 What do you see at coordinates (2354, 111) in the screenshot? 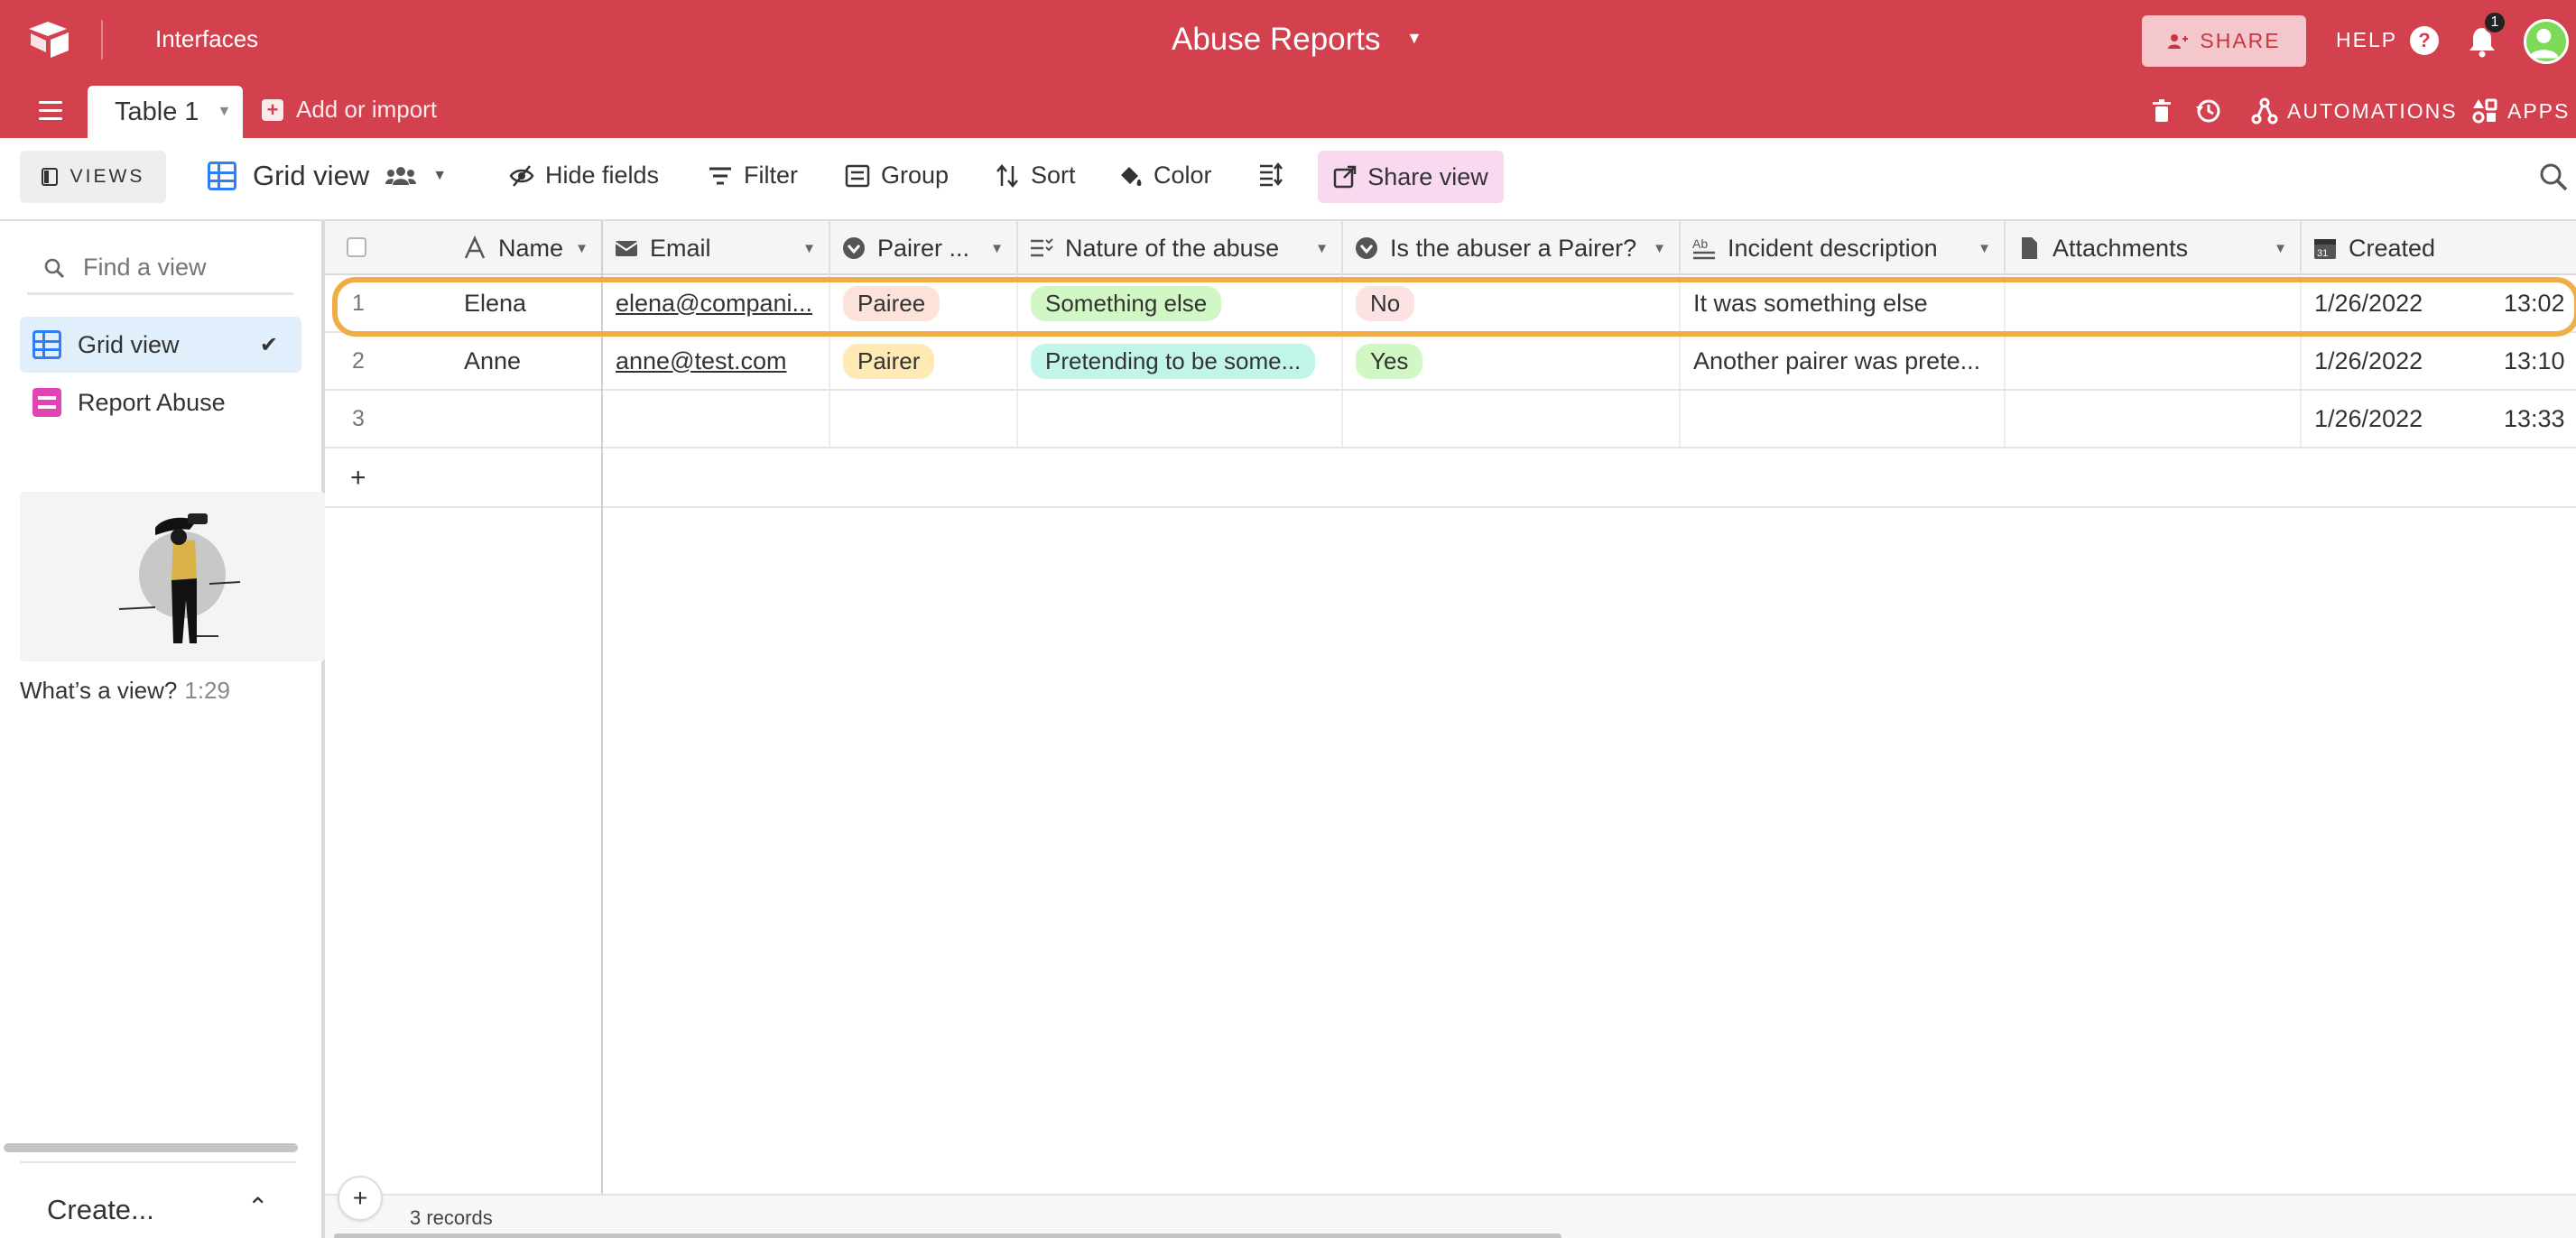
I see `automations-button: AUTOMATIONS` at bounding box center [2354, 111].